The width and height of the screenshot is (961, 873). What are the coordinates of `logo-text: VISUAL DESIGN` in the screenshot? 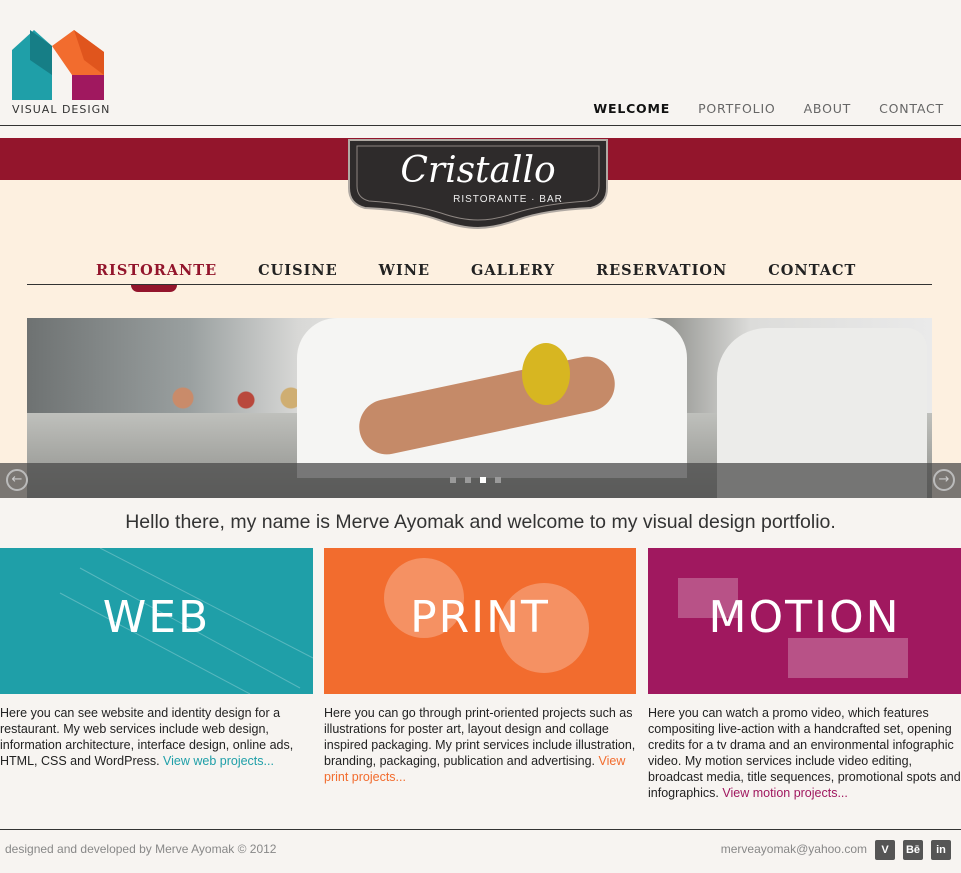 It's located at (61, 109).